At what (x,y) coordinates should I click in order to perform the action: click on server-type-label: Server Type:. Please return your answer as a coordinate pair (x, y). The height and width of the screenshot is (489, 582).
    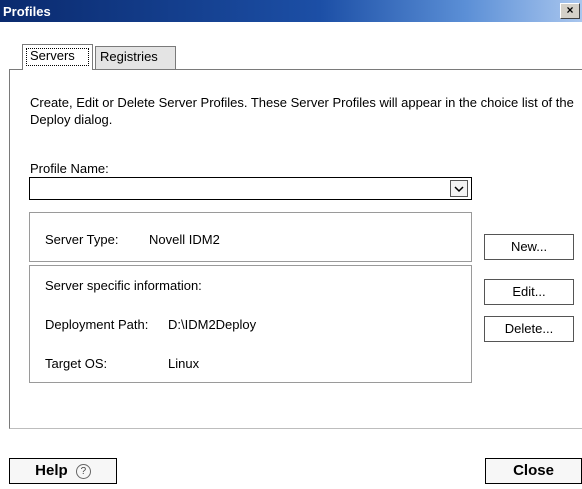
    Looking at the image, I should click on (82, 239).